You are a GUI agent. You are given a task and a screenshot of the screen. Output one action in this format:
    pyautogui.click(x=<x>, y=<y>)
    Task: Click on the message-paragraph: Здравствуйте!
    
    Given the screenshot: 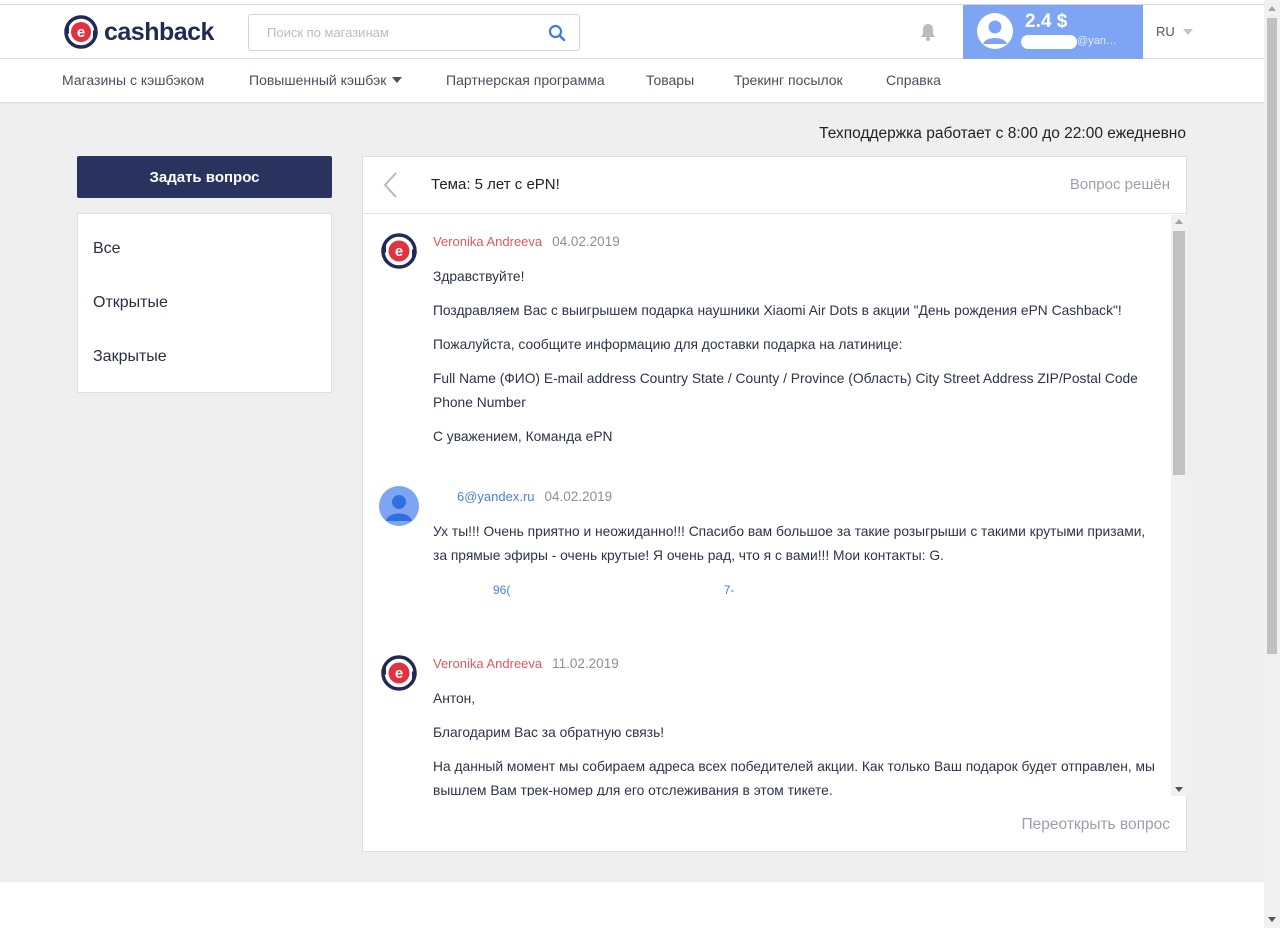 What is the action you would take?
    pyautogui.click(x=479, y=276)
    